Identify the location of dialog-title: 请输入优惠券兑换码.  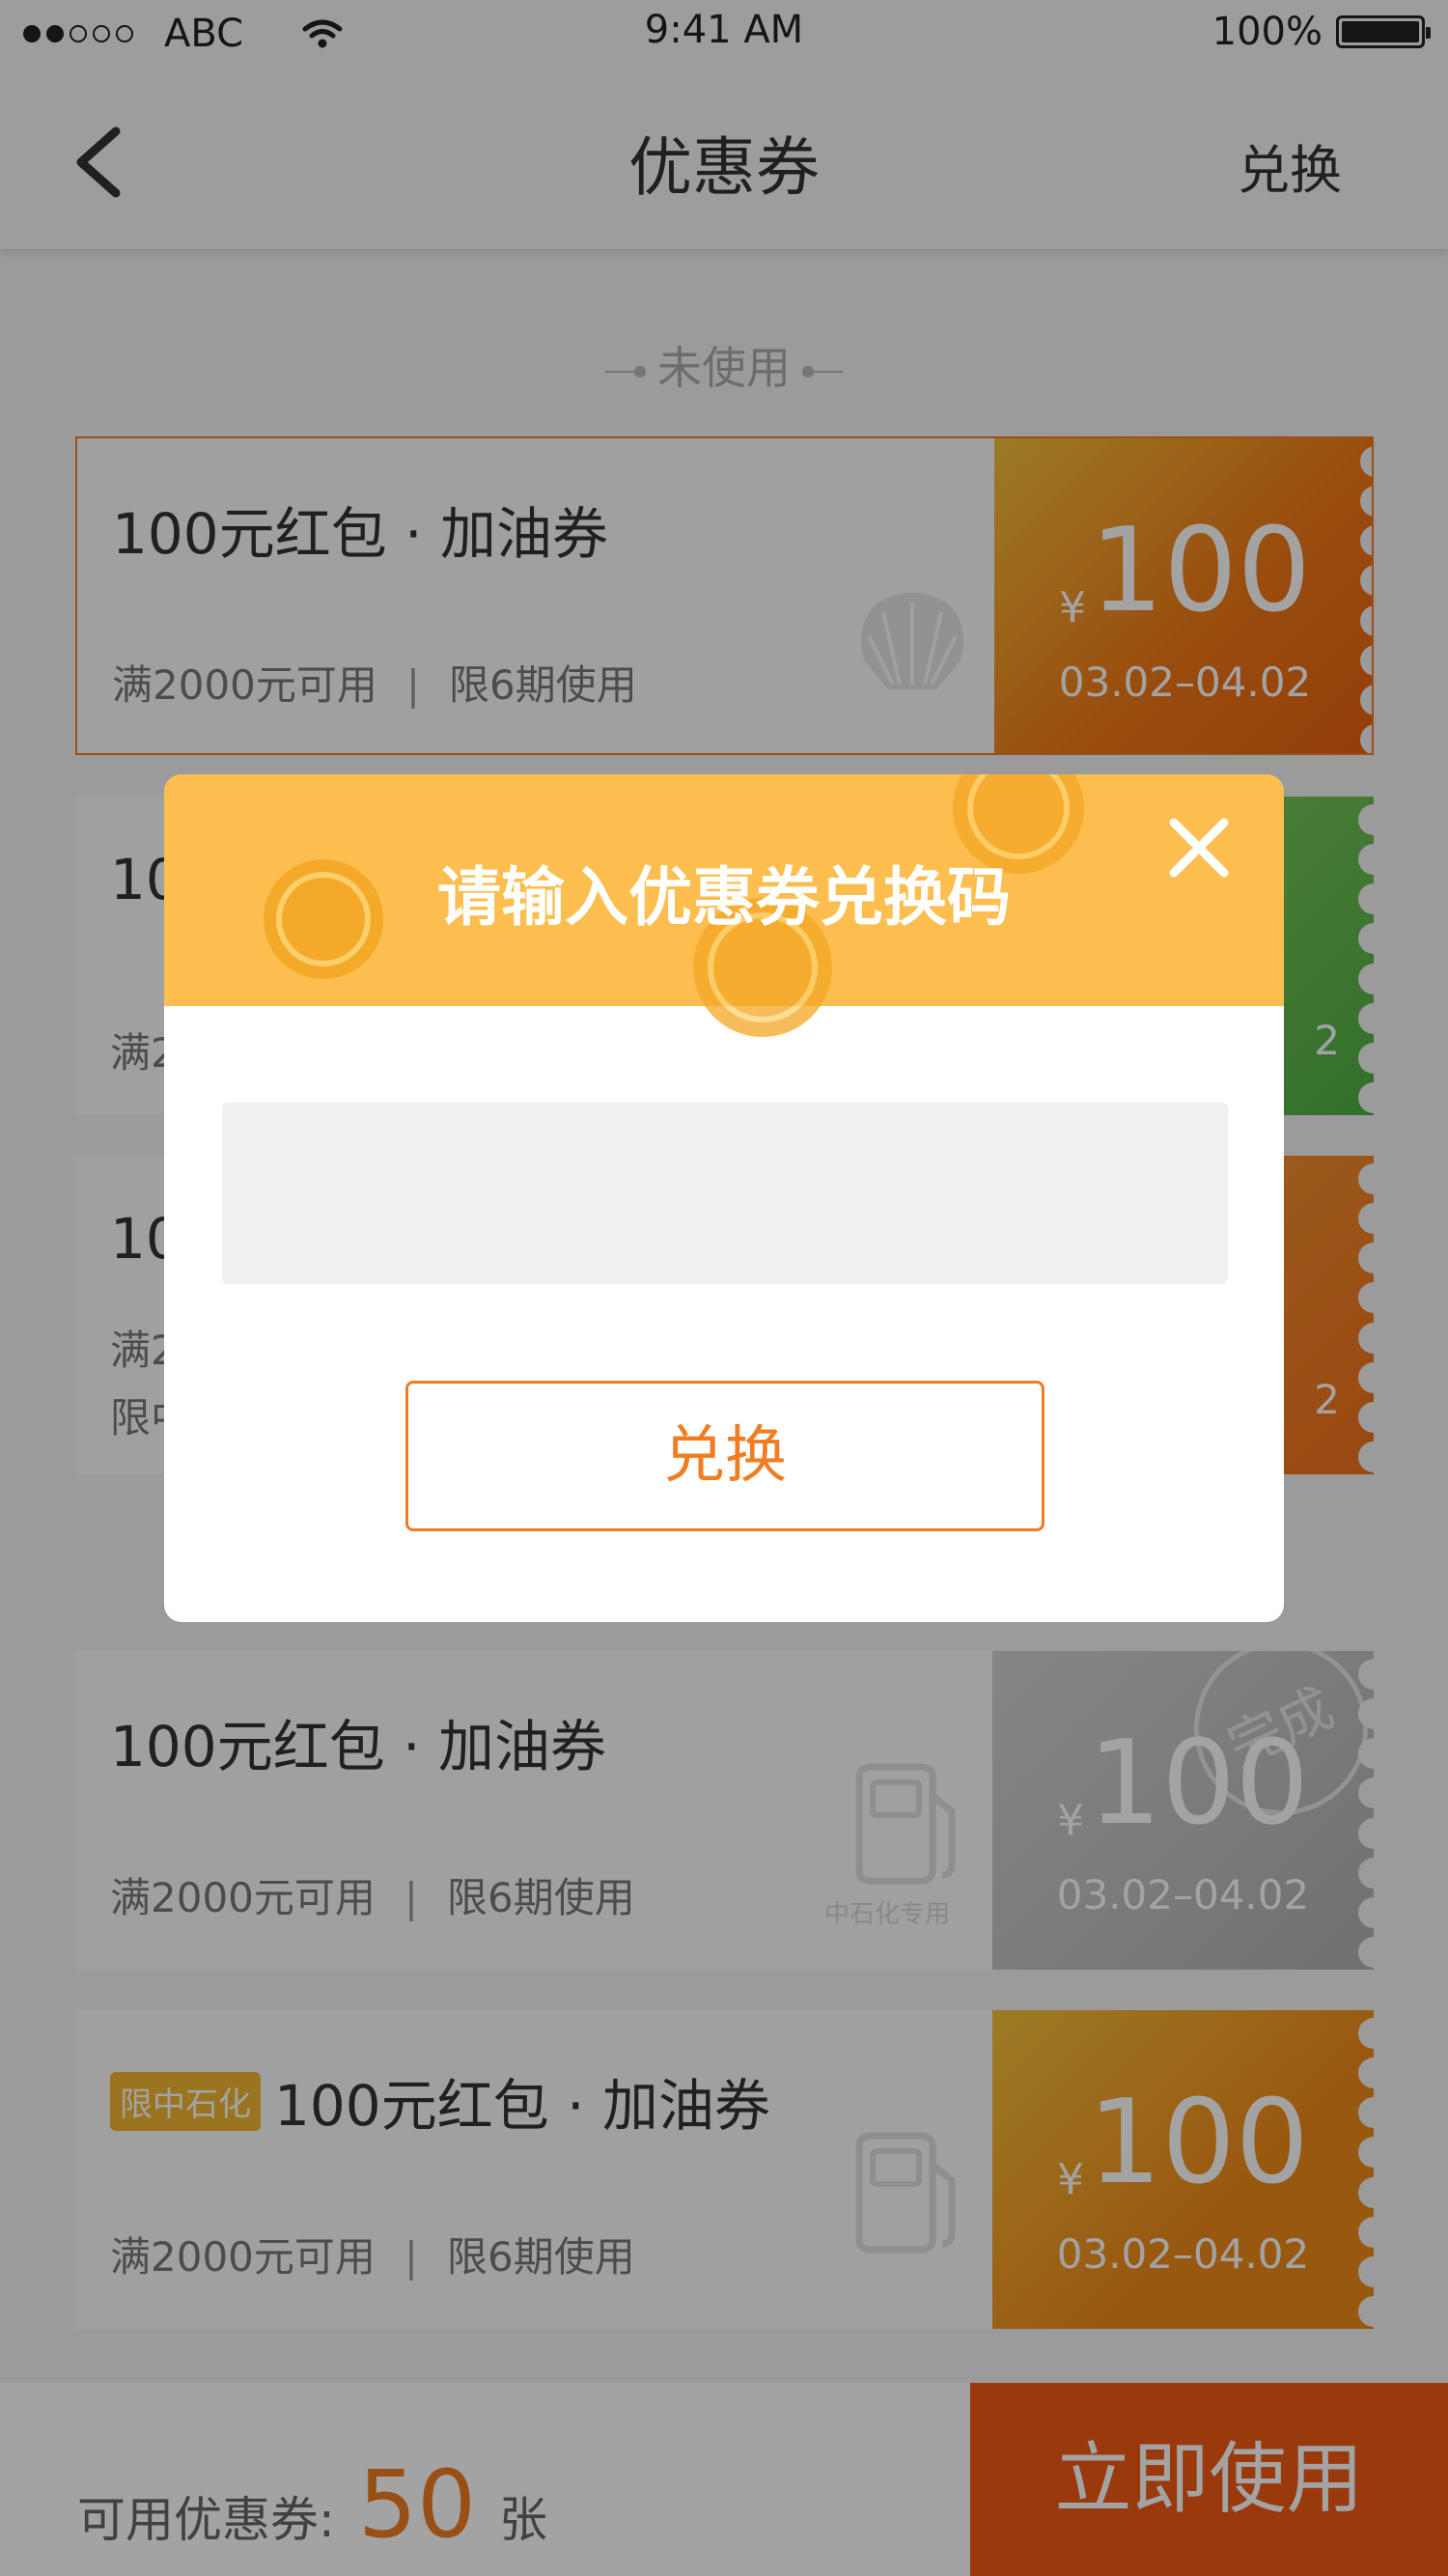
(724, 898).